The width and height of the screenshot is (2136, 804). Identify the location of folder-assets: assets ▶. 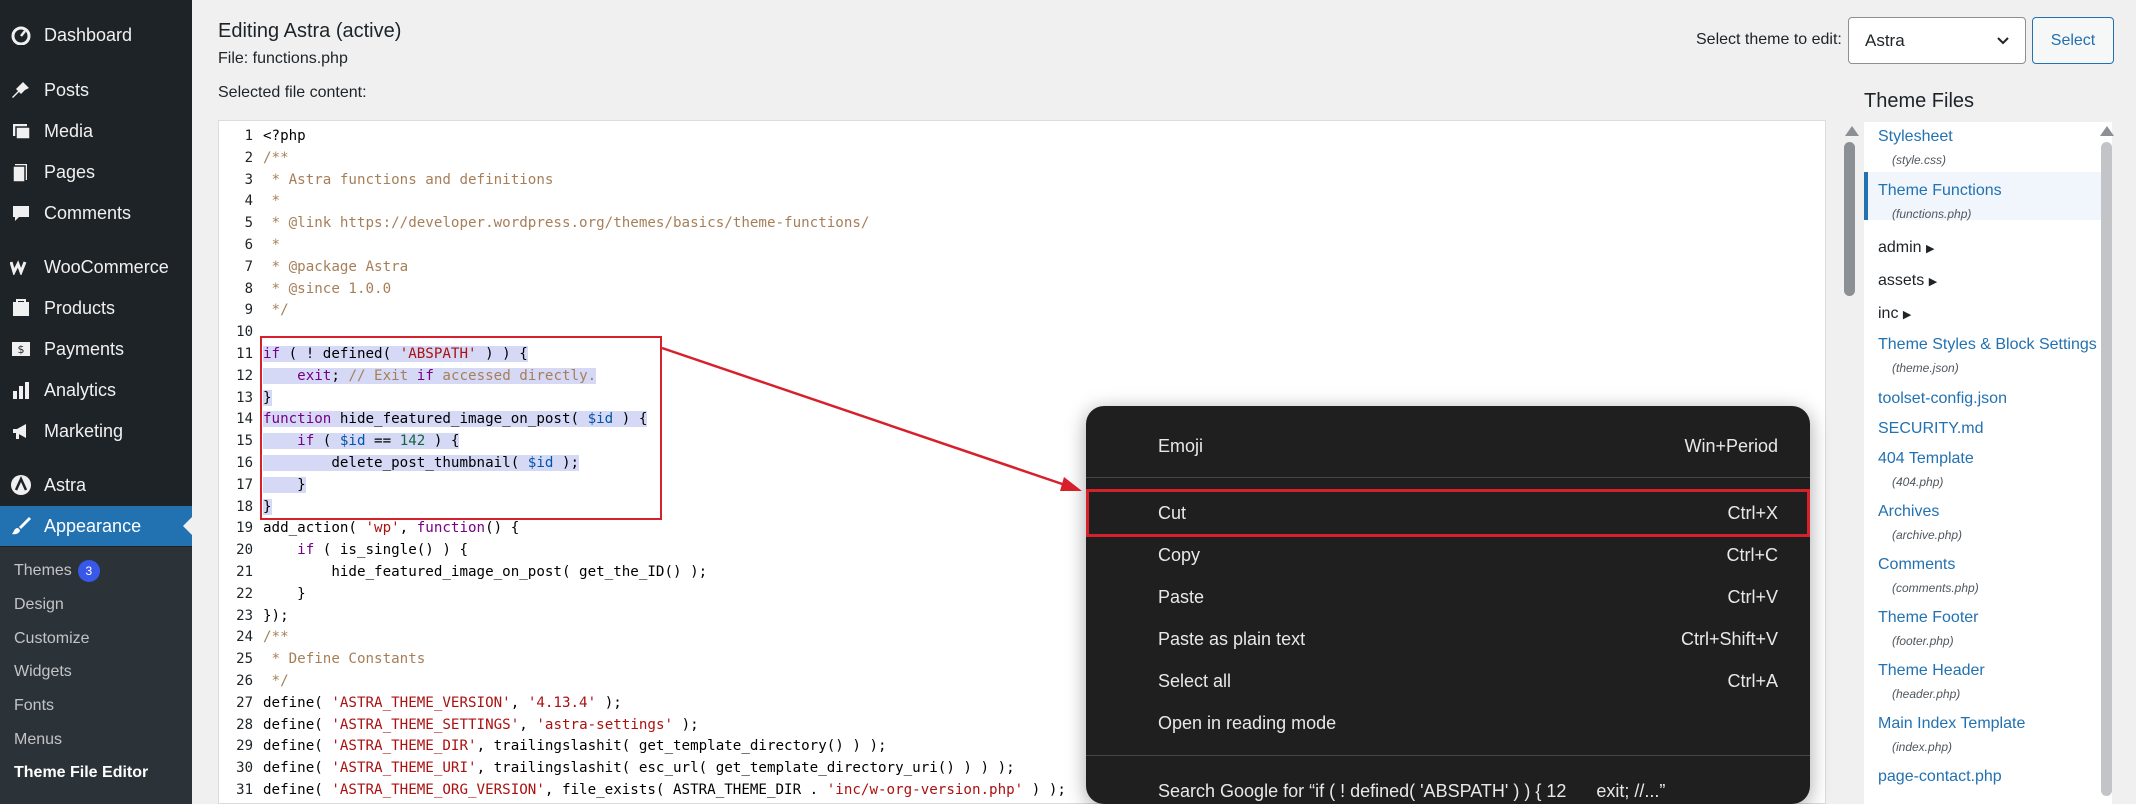
(1907, 281).